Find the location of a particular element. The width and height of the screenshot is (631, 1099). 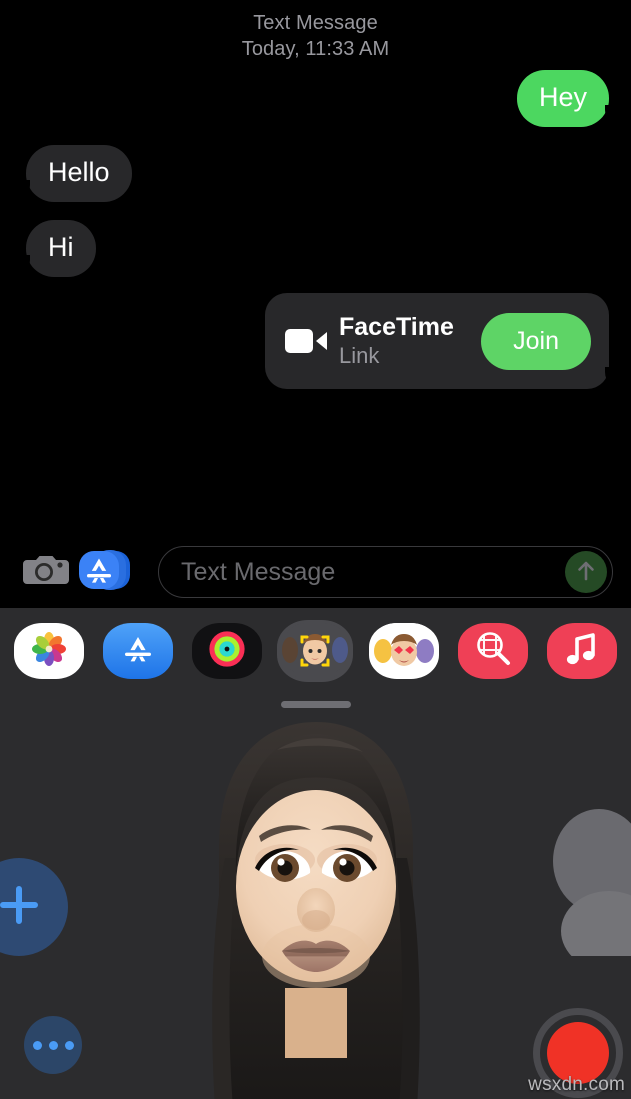

message-bubble-received: Hi is located at coordinates (54, 248).